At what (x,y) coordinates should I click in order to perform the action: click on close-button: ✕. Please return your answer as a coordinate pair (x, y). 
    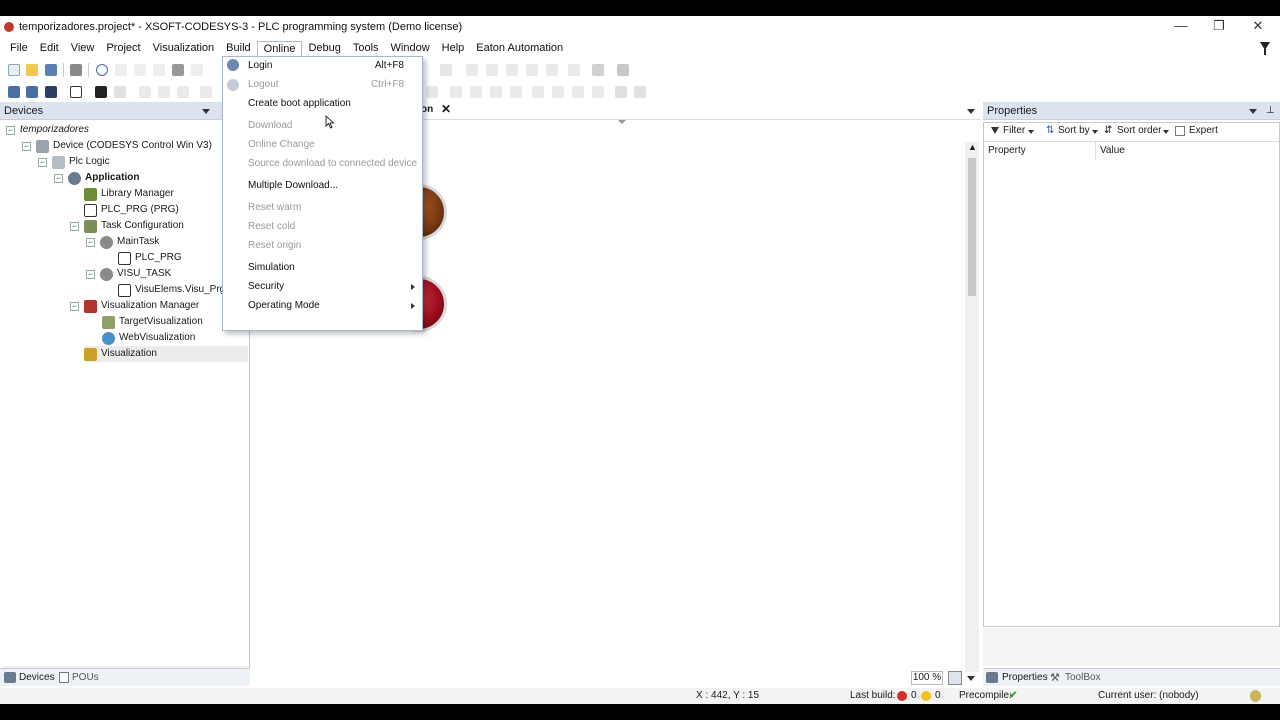
    Looking at the image, I should click on (1258, 26).